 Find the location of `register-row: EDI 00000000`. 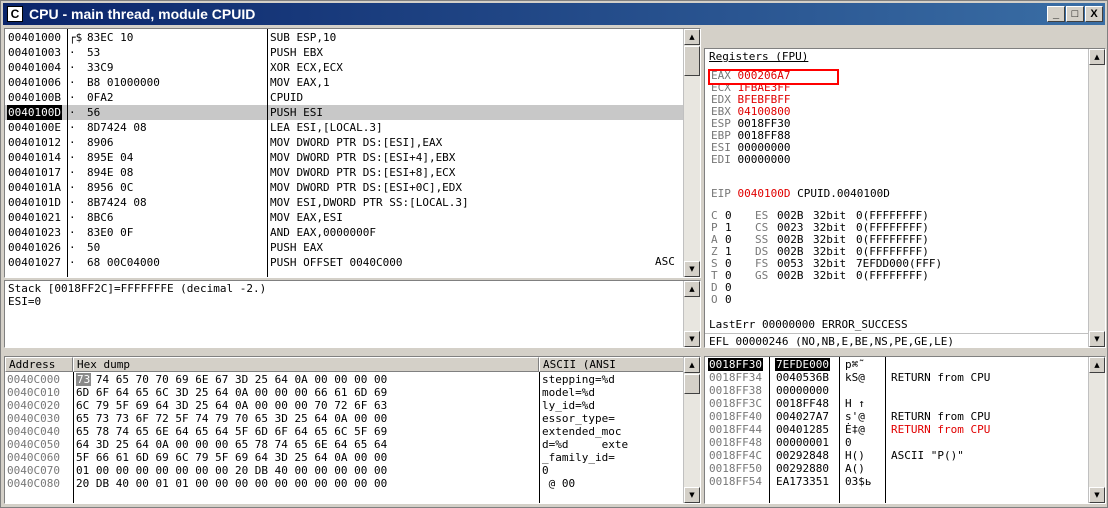

register-row: EDI 00000000 is located at coordinates (750, 159).